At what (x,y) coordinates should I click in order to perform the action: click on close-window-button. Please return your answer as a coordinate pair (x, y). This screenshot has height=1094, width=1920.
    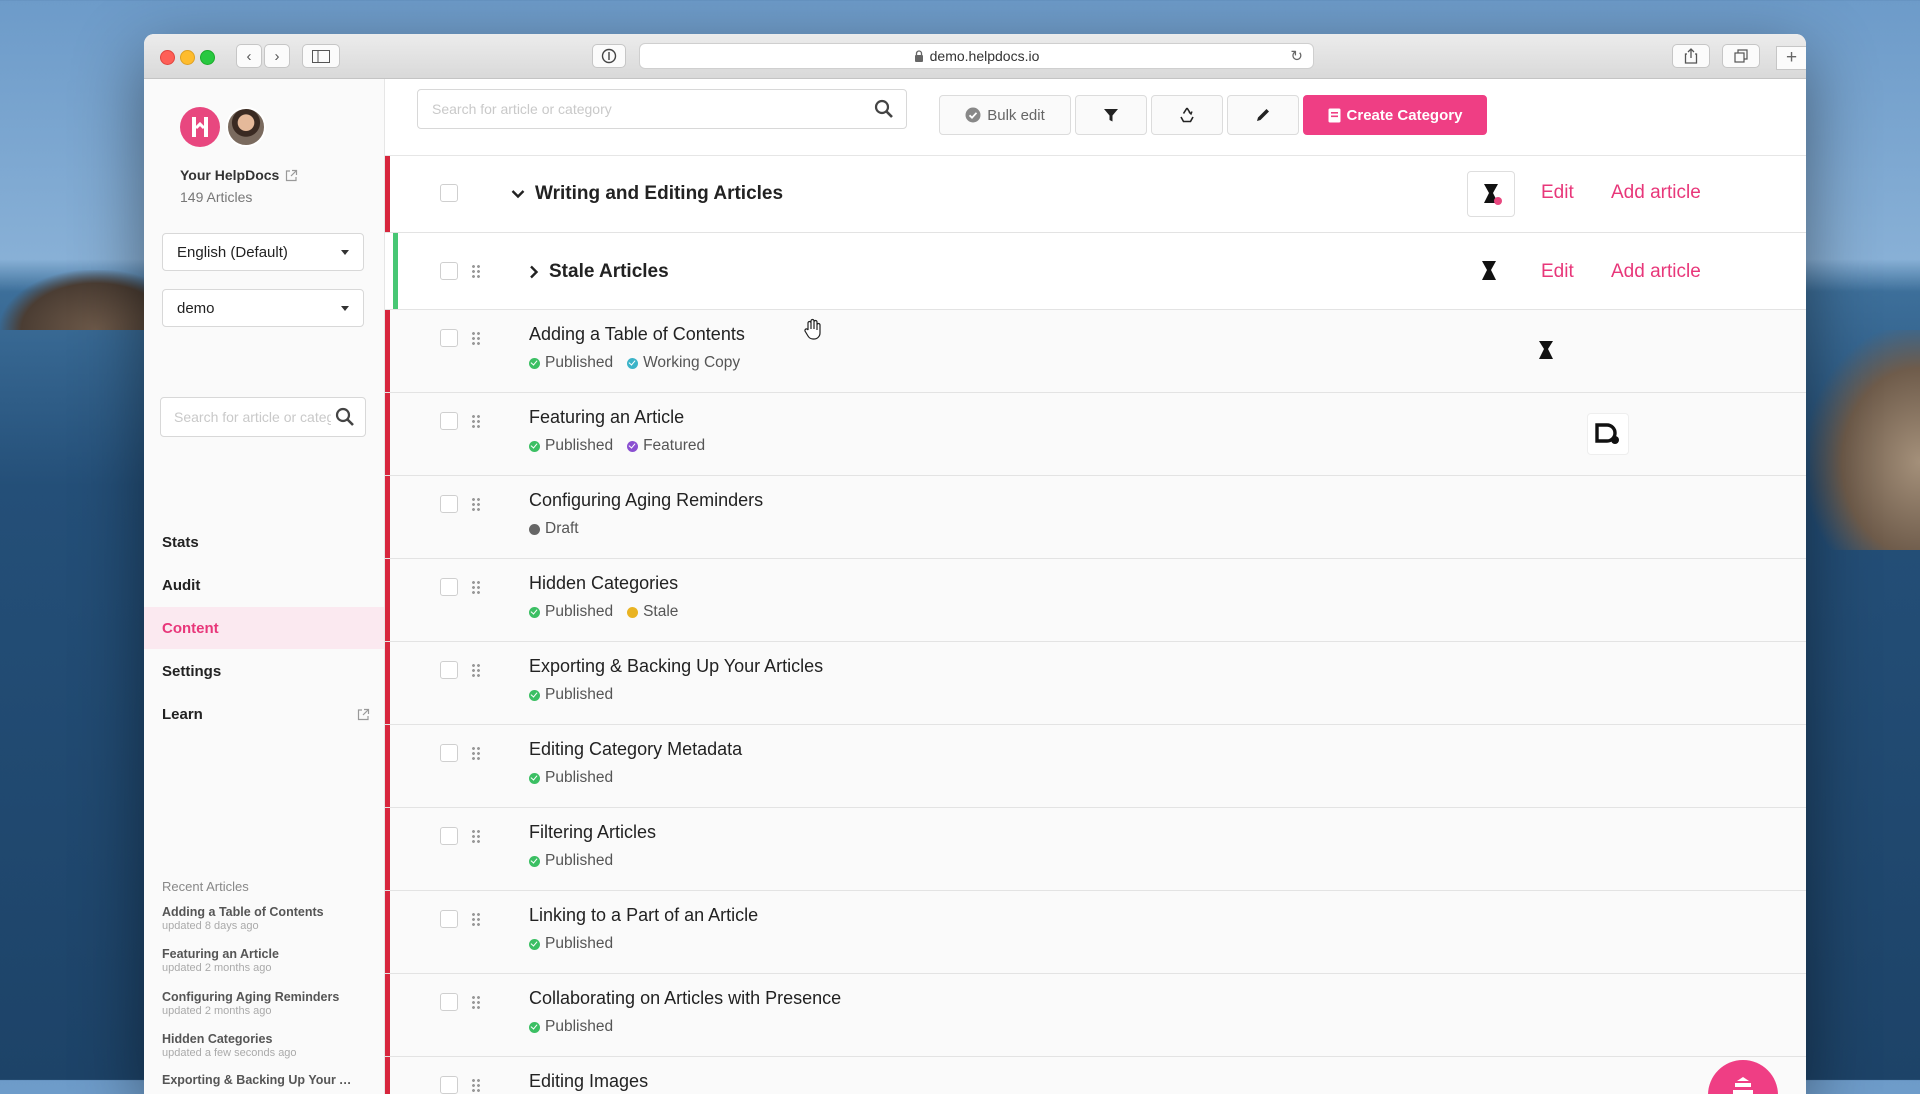
    Looking at the image, I should click on (167, 57).